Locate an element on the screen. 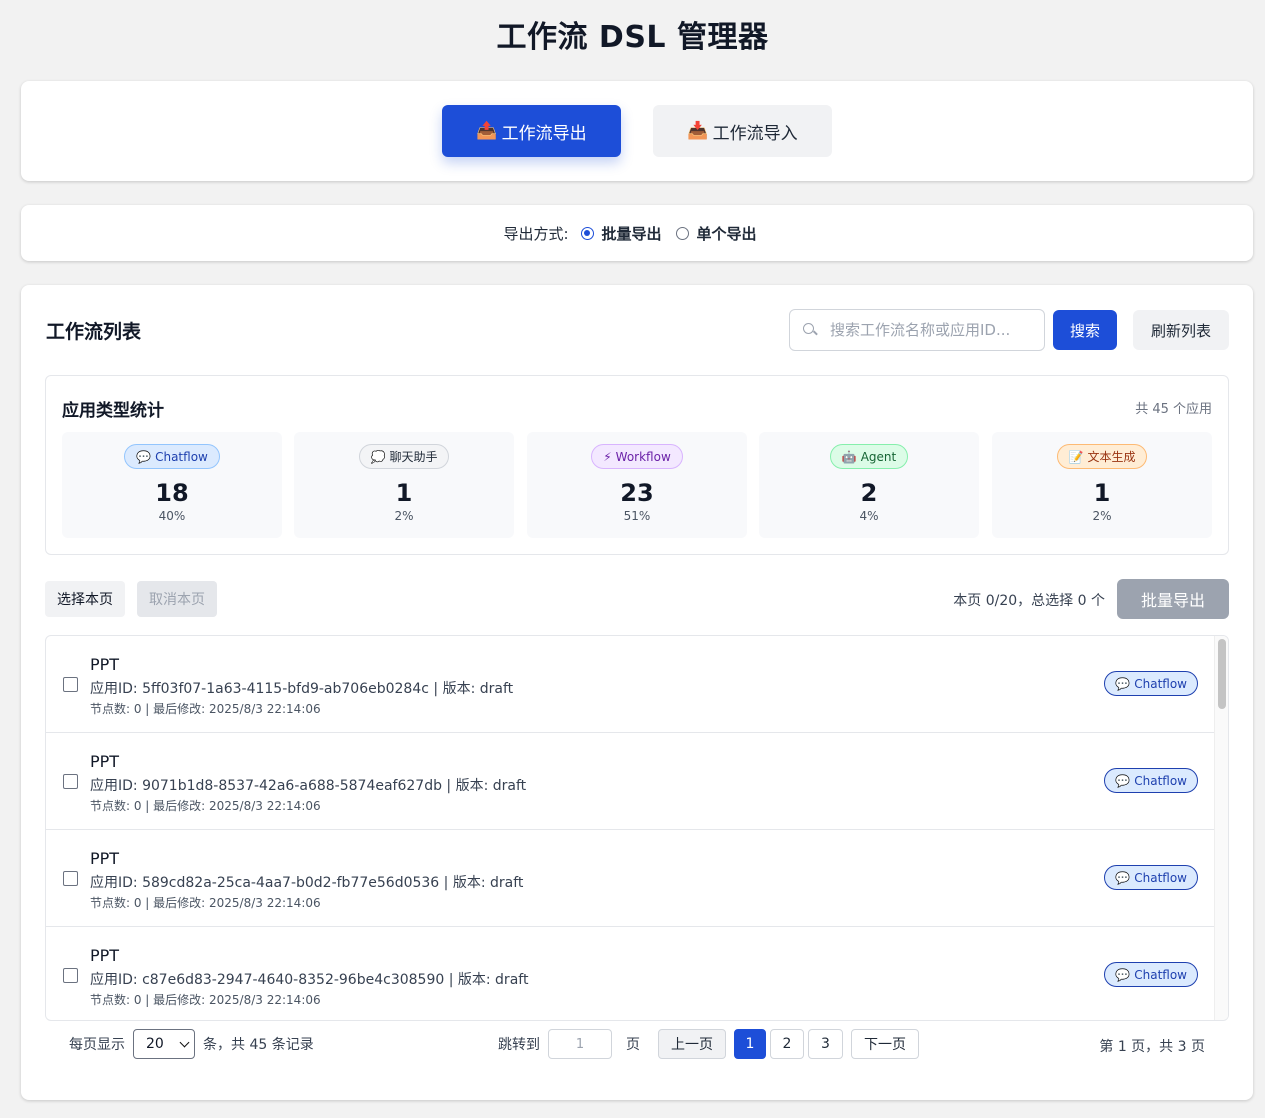  chevron-down-icon is located at coordinates (184, 1042).